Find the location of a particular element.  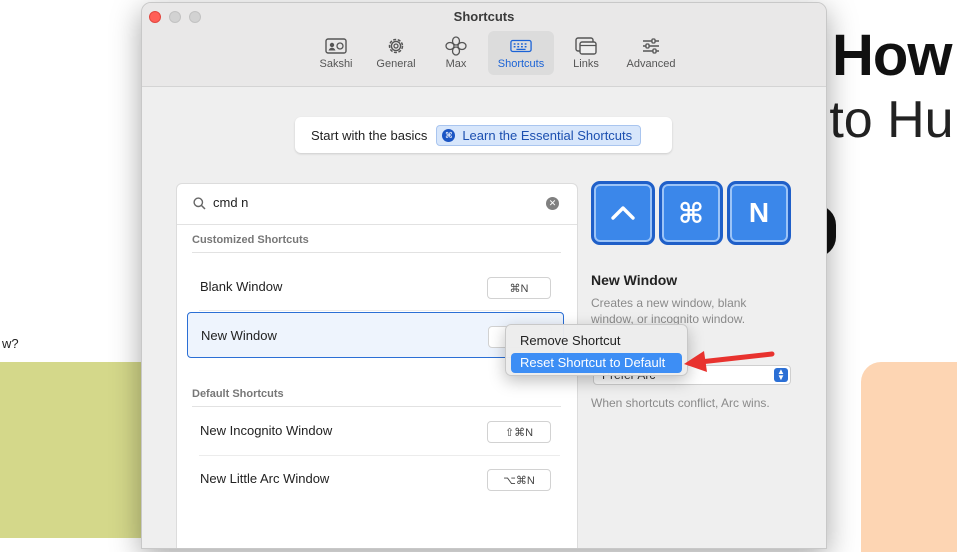

menu-item-remove-shortcut: Remove Shortcut is located at coordinates (596, 341).